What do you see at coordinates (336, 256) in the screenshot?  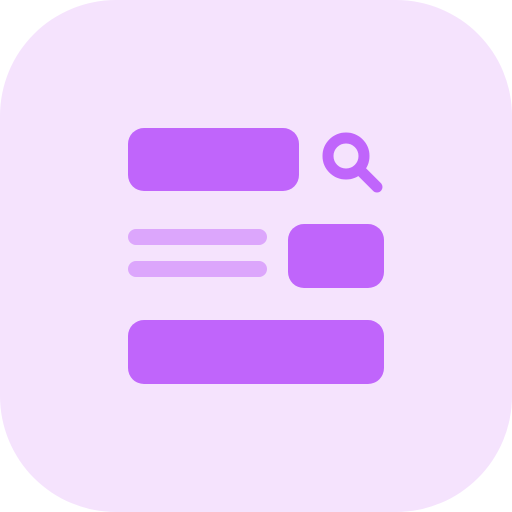 I see `thumbnail-block` at bounding box center [336, 256].